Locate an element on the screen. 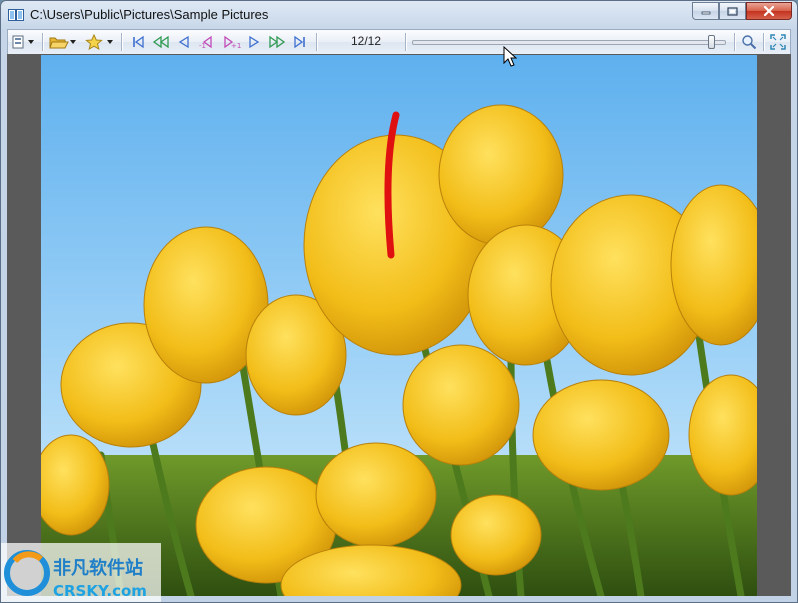 Image resolution: width=798 pixels, height=603 pixels. view-mode-icon is located at coordinates (23, 42).